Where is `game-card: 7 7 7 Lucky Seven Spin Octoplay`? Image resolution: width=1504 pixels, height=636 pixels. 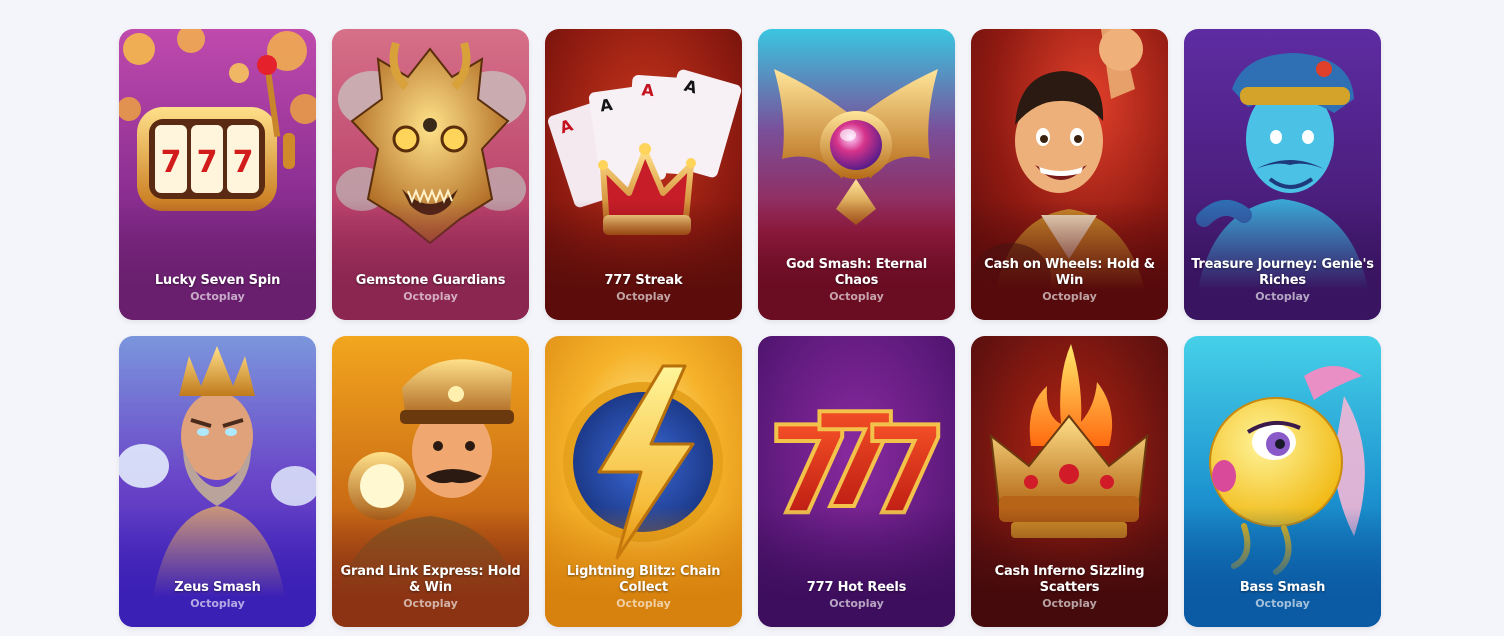 game-card: 7 7 7 Lucky Seven Spin Octoplay is located at coordinates (217, 174).